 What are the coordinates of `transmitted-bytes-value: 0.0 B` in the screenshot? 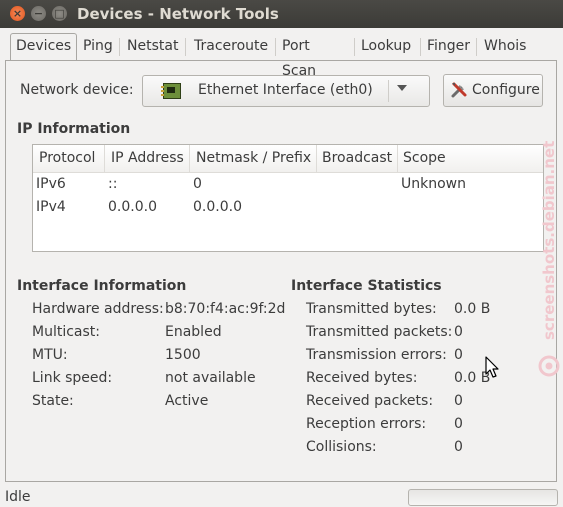 It's located at (472, 309).